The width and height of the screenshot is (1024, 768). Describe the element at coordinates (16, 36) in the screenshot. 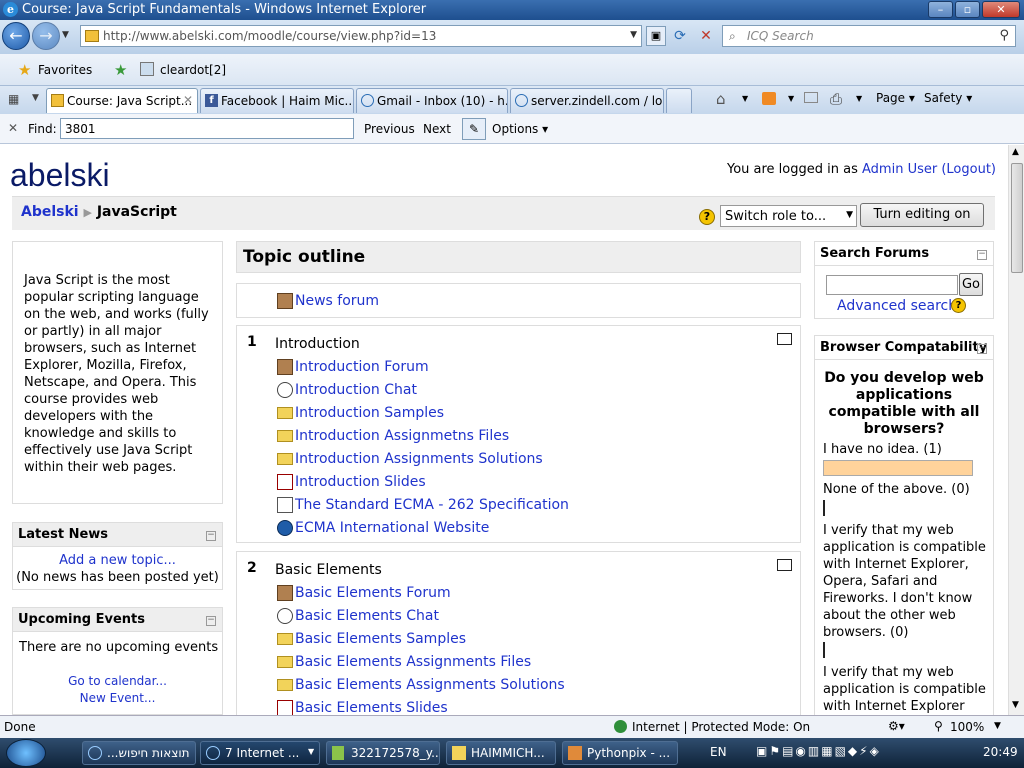

I see `back-button: ←` at that location.